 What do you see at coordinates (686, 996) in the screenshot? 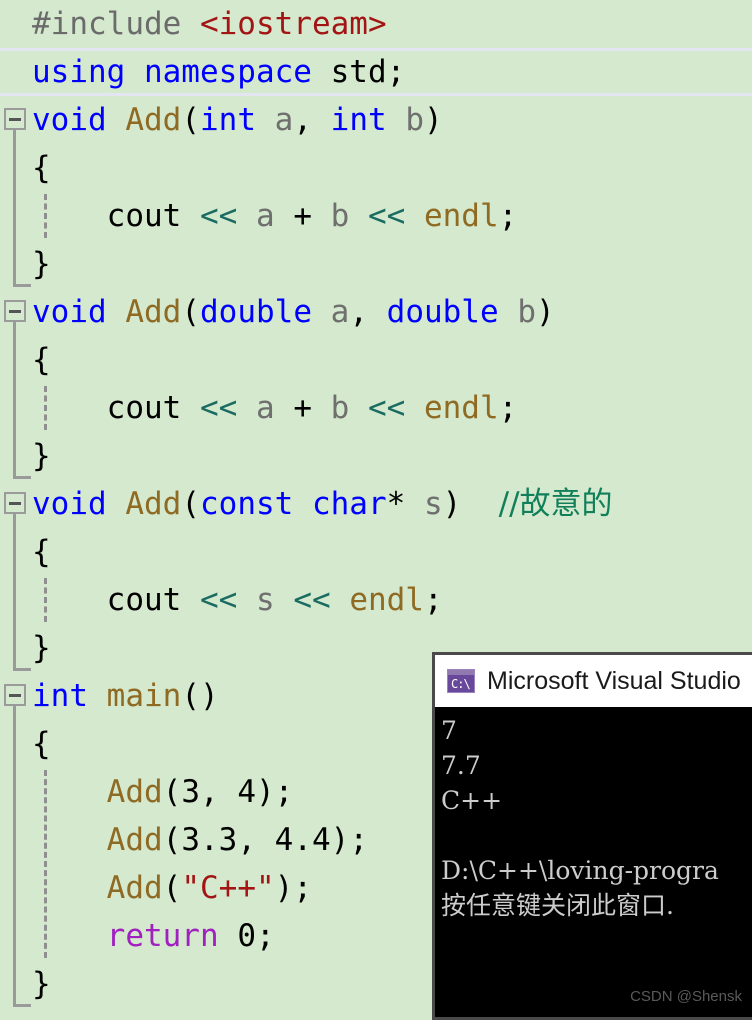
I see `watermark: CSDN @Shensk` at bounding box center [686, 996].